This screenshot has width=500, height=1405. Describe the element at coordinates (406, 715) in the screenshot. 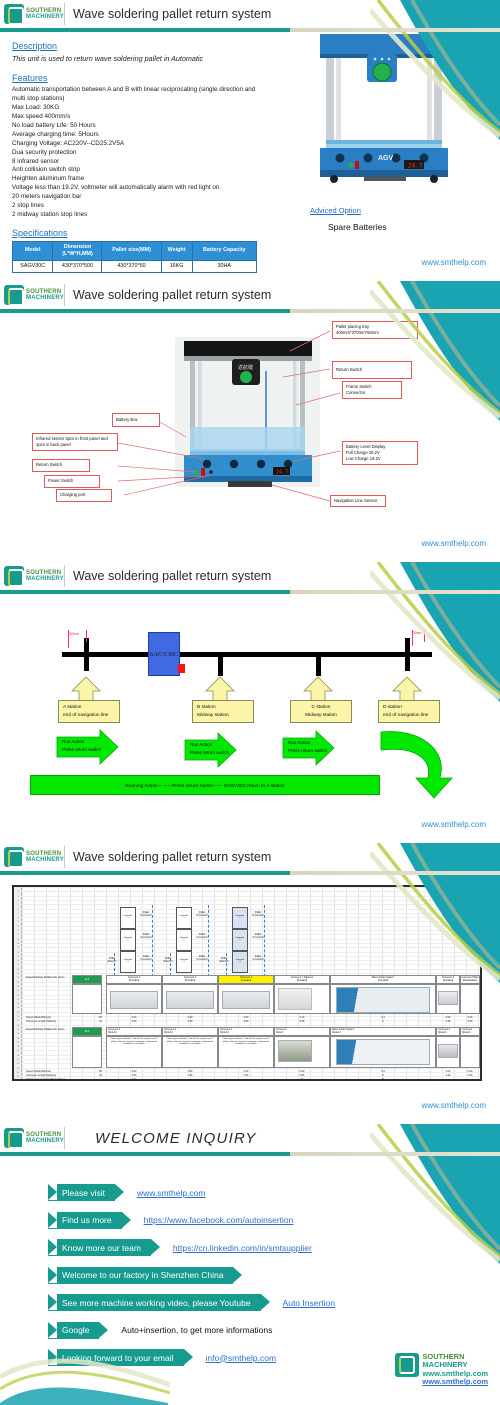

I see `station-d-desc: end of navigation line` at that location.